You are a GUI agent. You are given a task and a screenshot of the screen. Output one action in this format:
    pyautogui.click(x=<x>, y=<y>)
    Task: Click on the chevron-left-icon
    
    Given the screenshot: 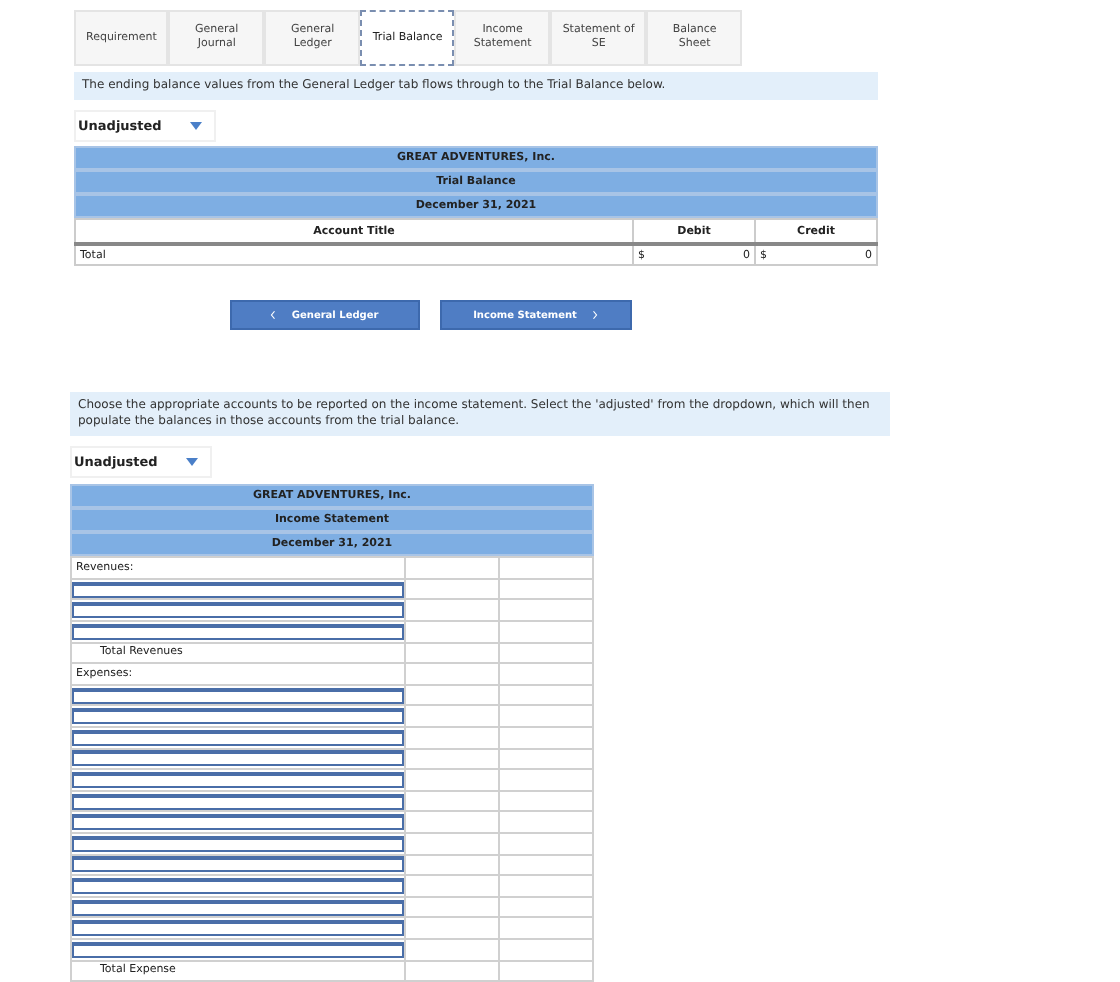 What is the action you would take?
    pyautogui.click(x=272, y=315)
    